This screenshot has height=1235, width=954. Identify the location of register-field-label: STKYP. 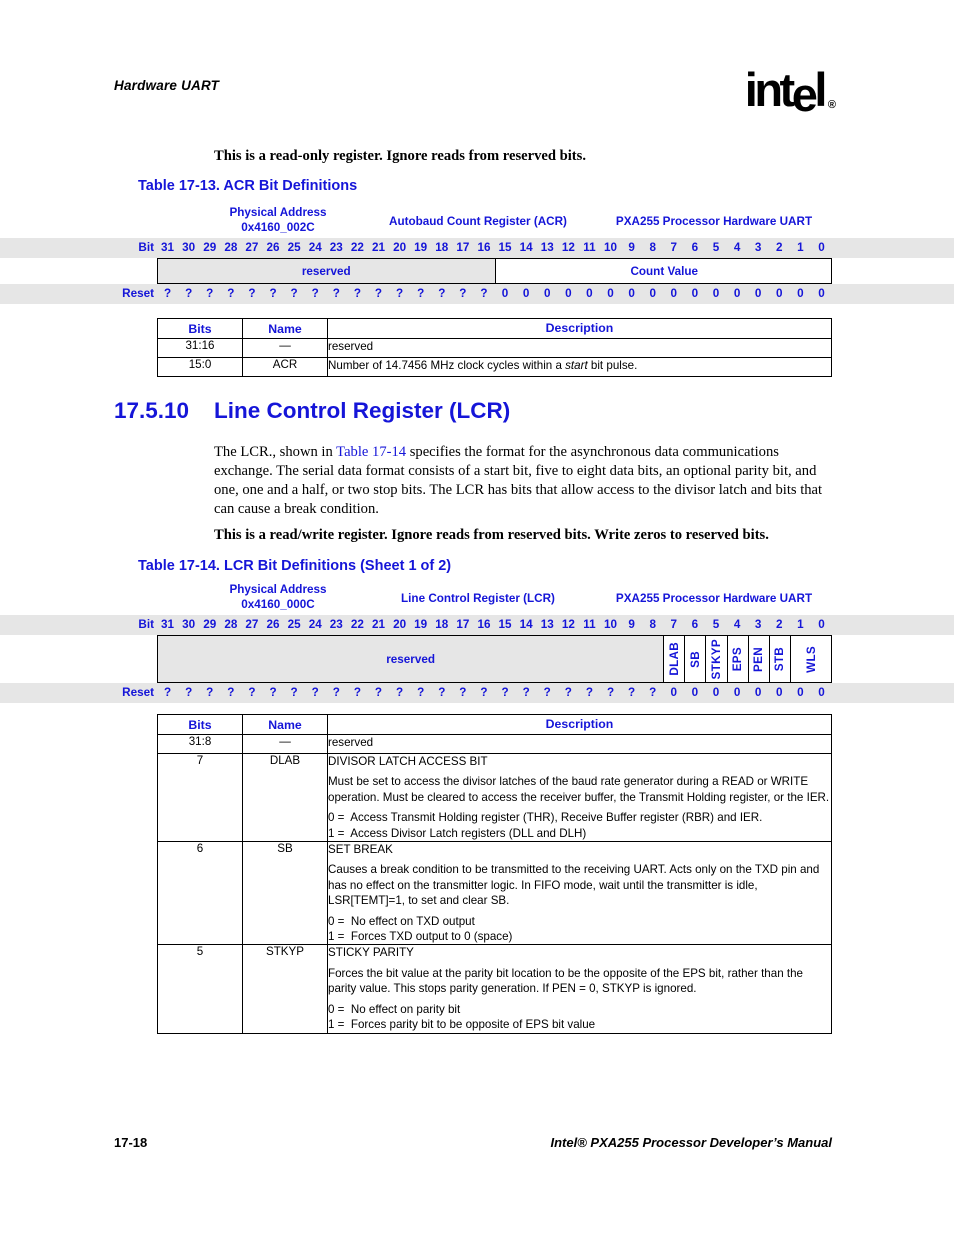
(716, 659).